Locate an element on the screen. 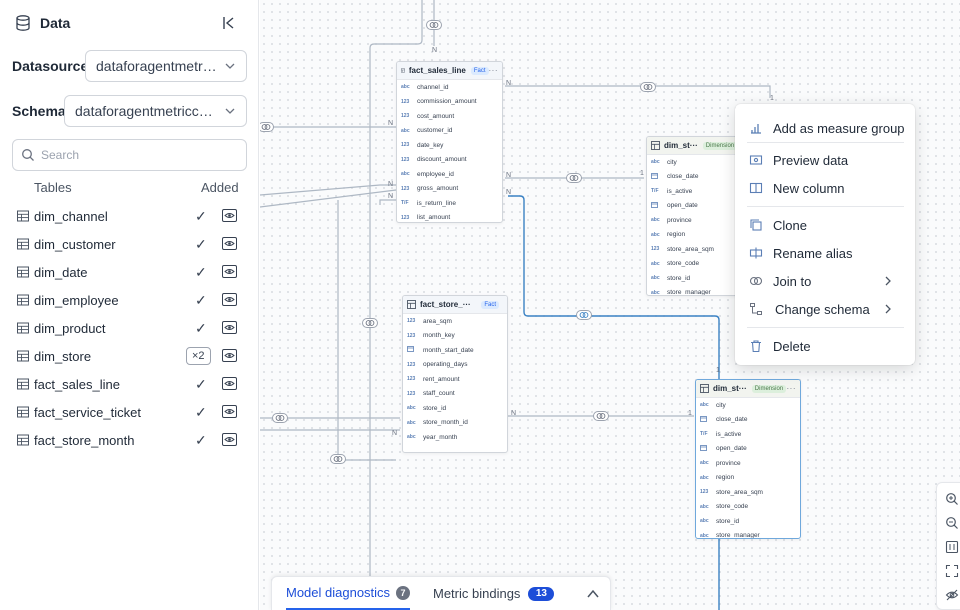  menu-item-join-to: Join to is located at coordinates (825, 281).